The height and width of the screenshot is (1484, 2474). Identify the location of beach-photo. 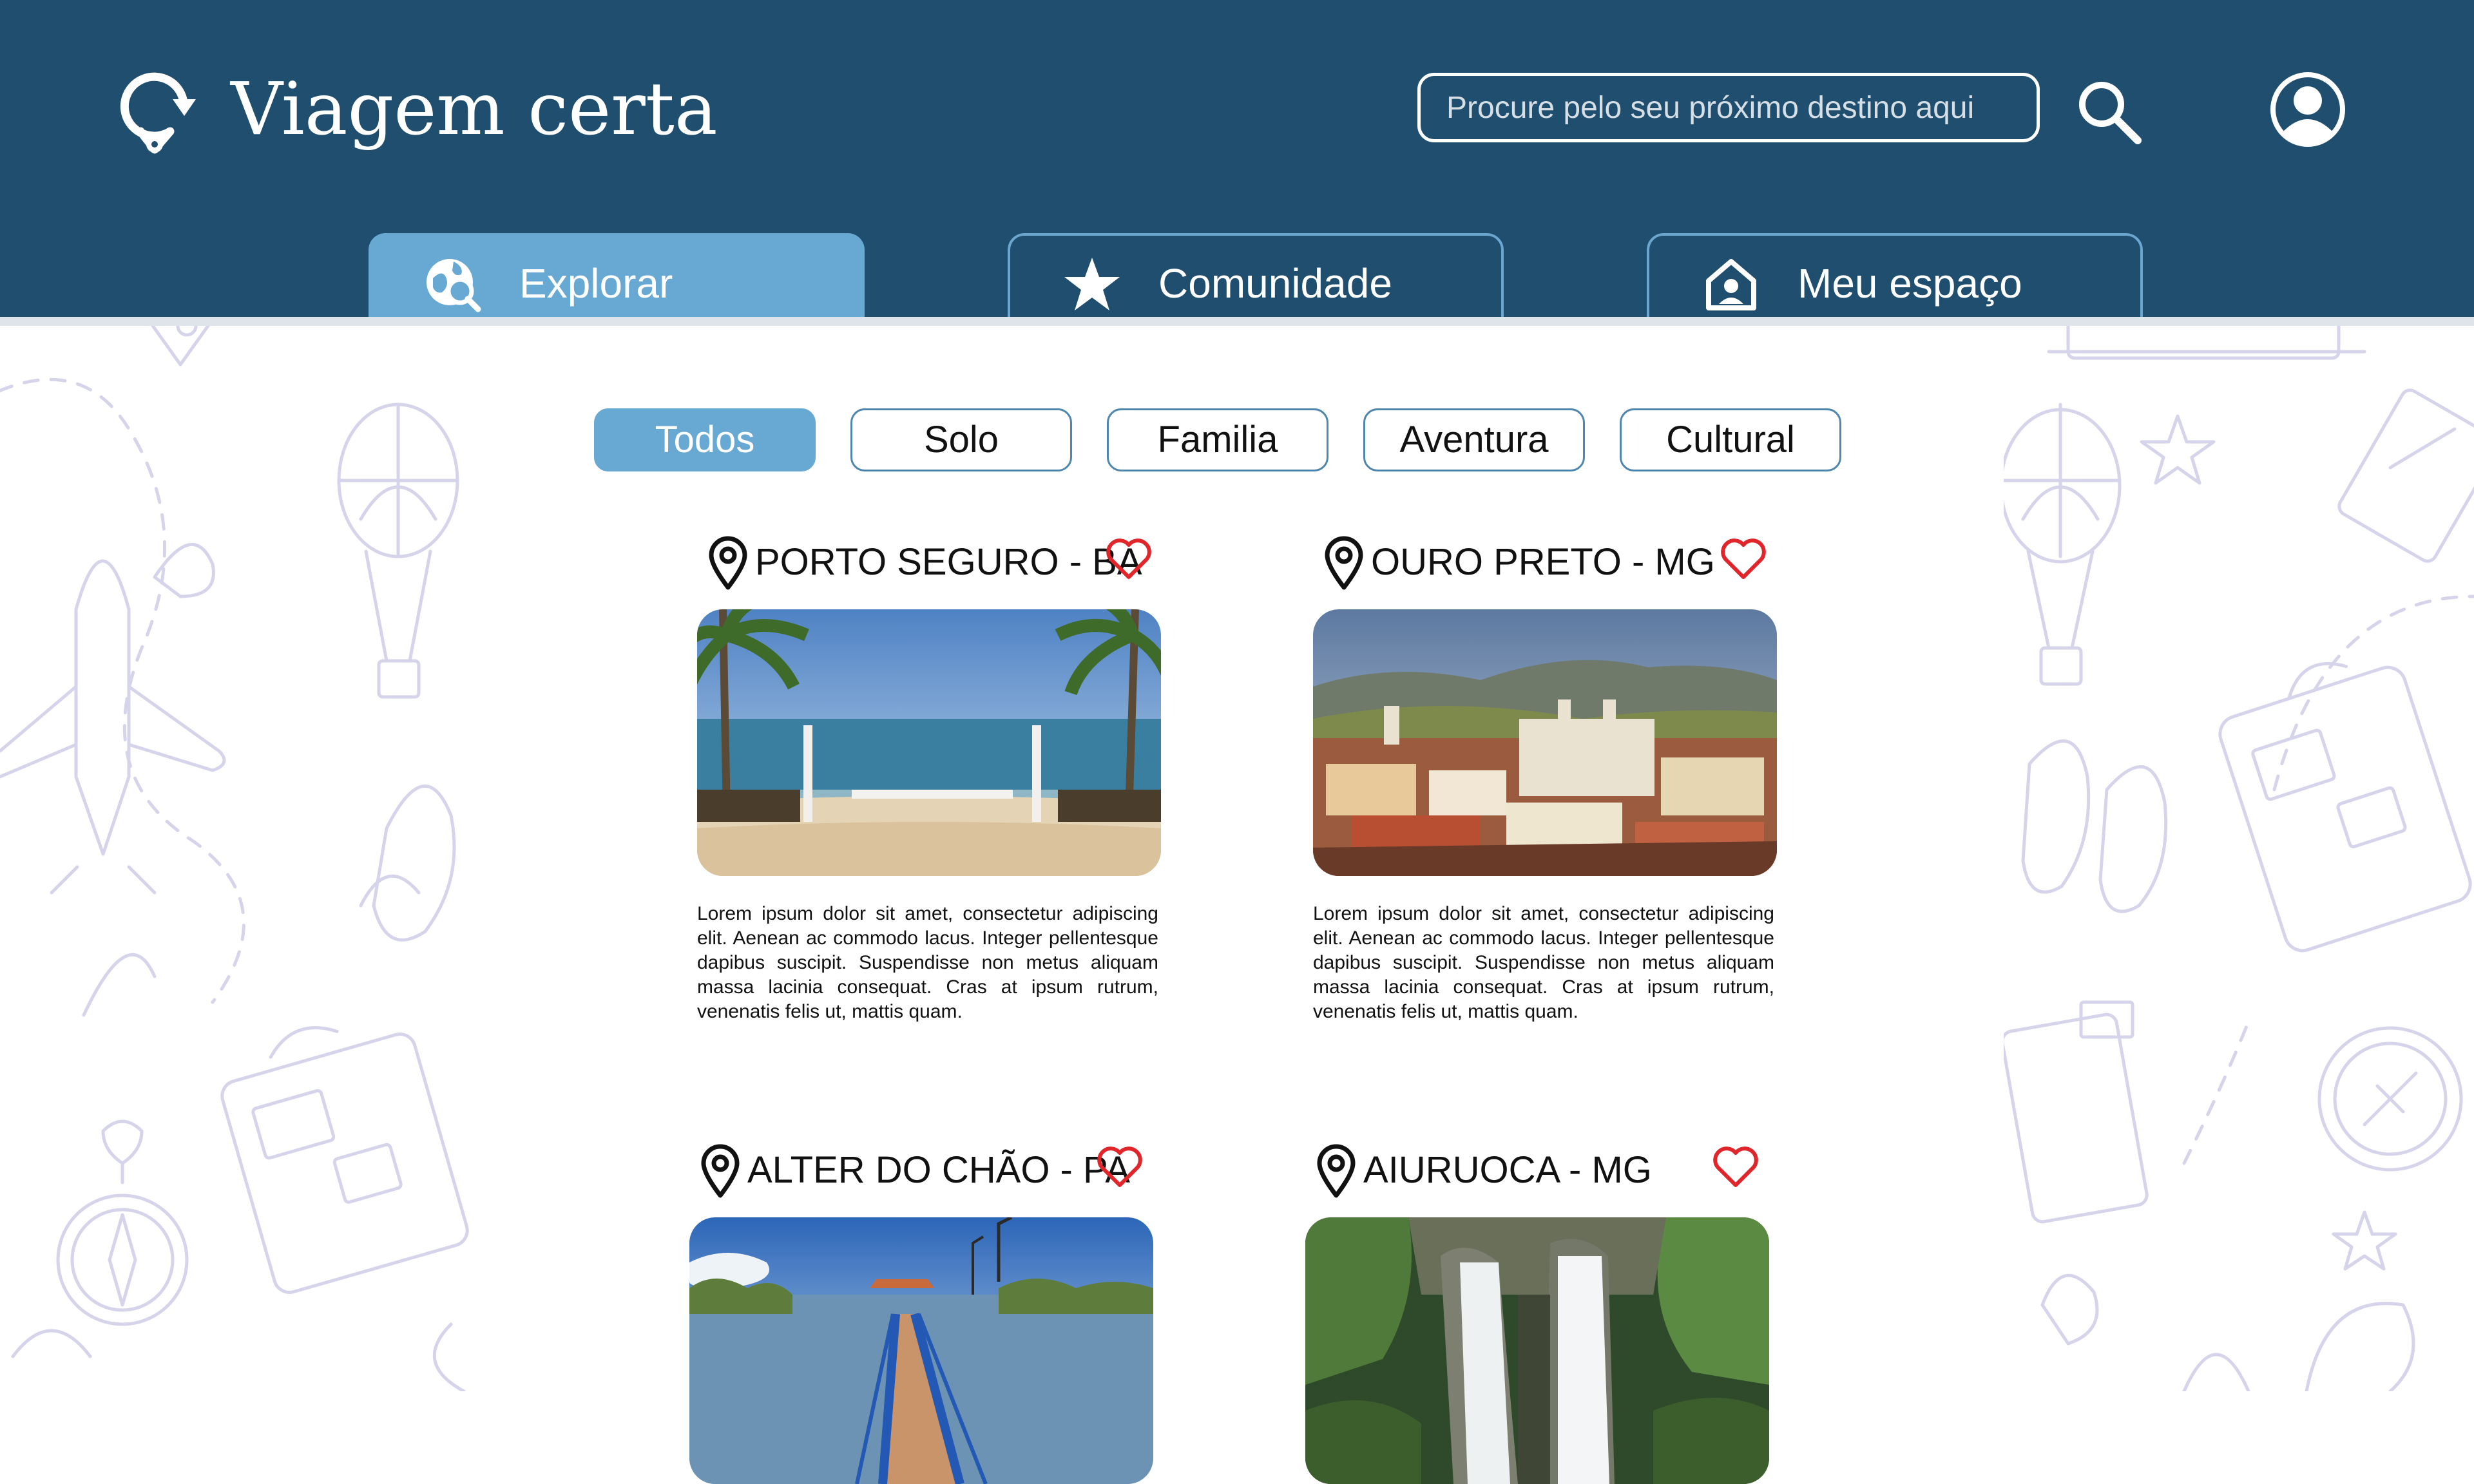
(929, 742).